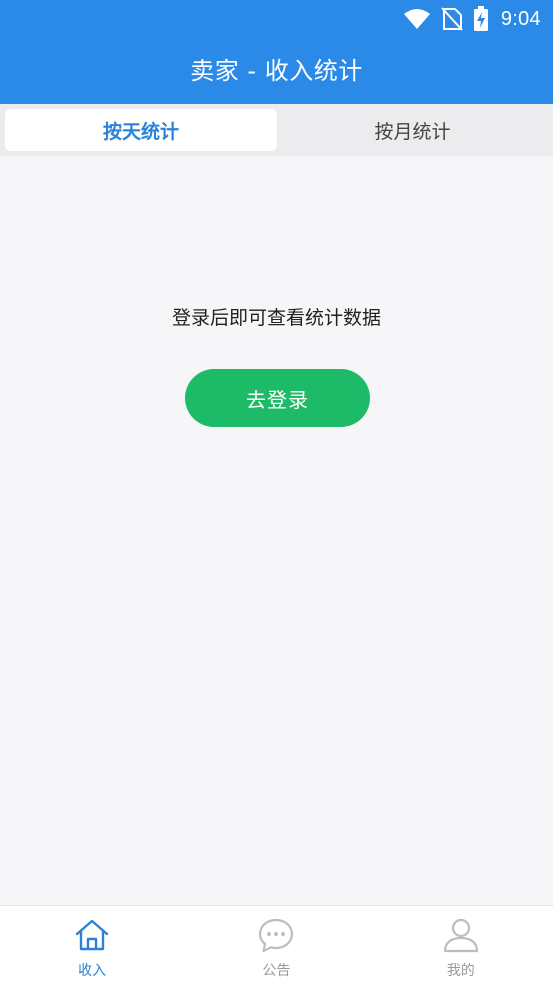  I want to click on nav-item-mine: 我的, so click(461, 944).